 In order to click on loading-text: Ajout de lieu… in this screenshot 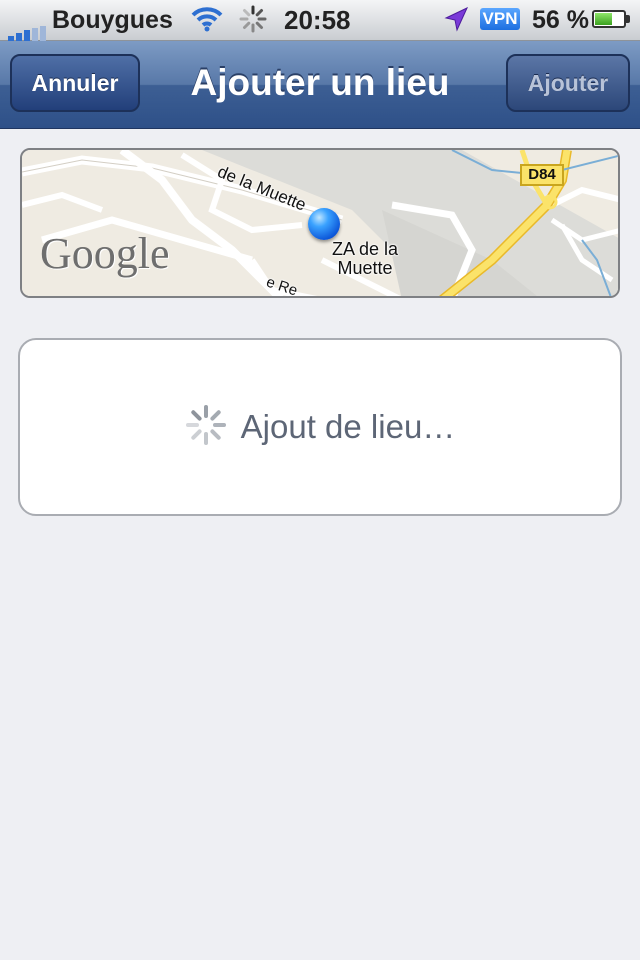, I will do `click(348, 426)`.